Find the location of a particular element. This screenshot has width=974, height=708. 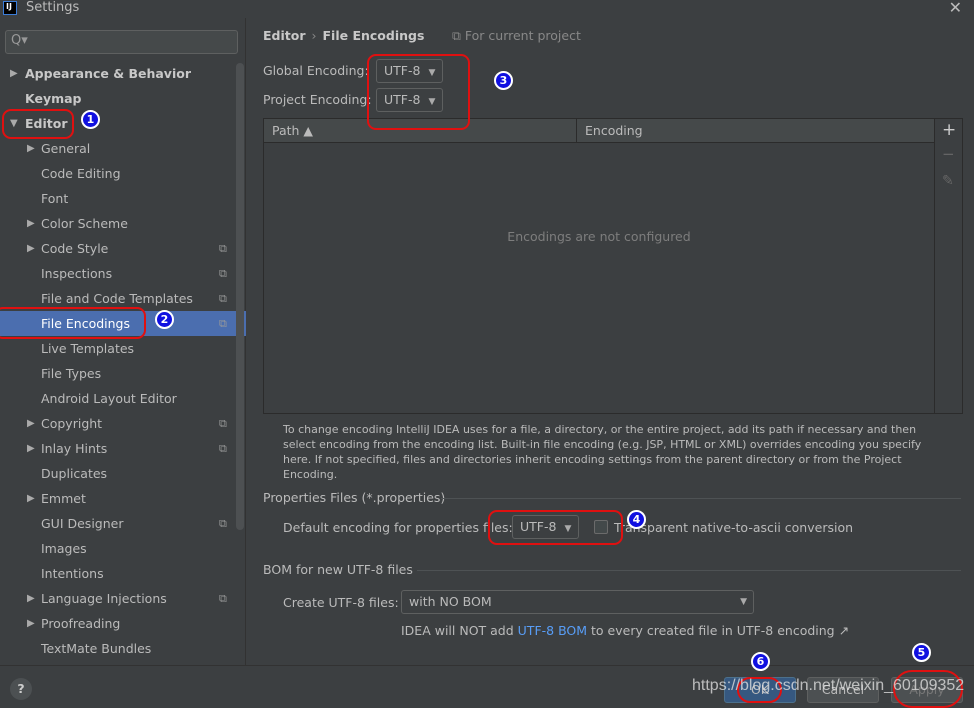

annotation-number: 3 is located at coordinates (503, 80).